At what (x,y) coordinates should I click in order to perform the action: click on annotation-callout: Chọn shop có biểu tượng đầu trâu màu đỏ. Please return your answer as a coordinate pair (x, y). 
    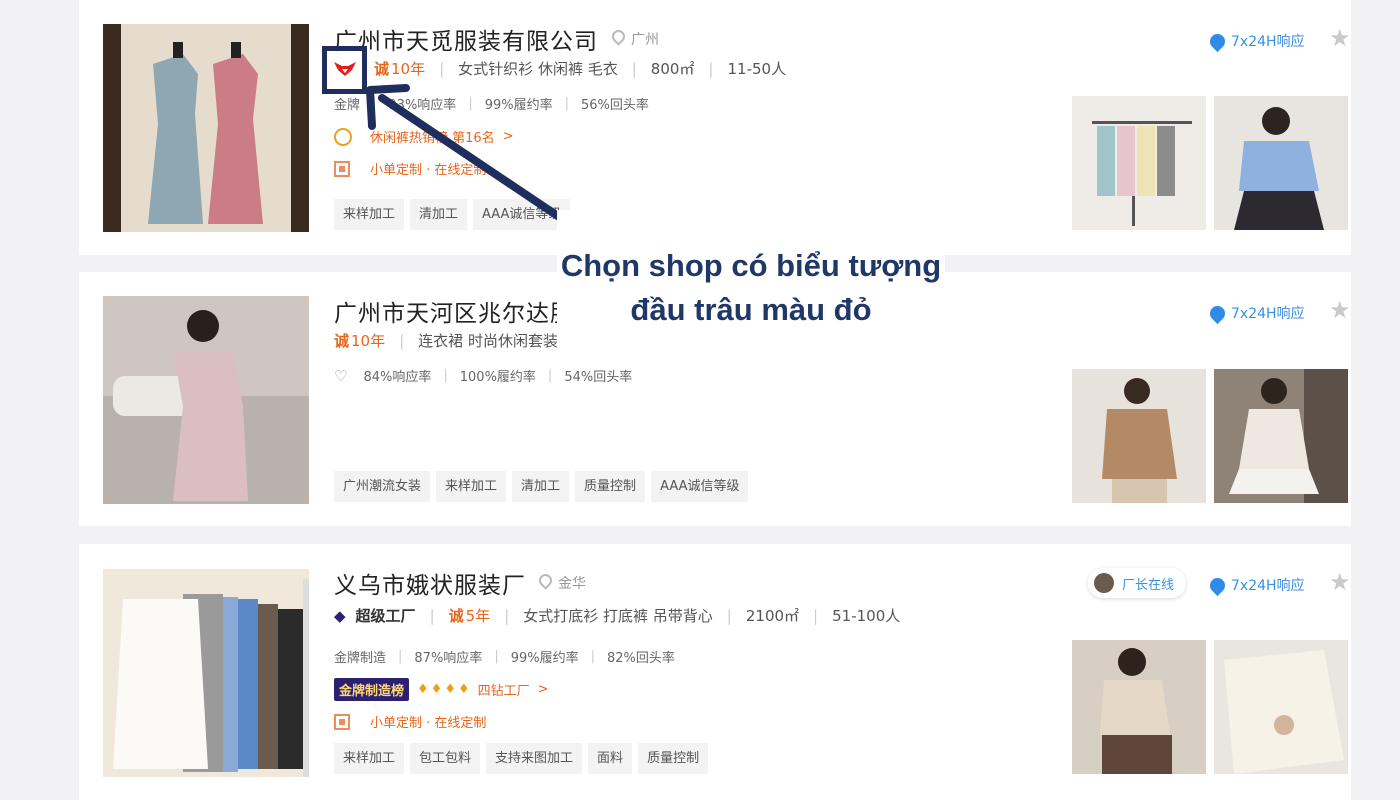
    Looking at the image, I should click on (751, 287).